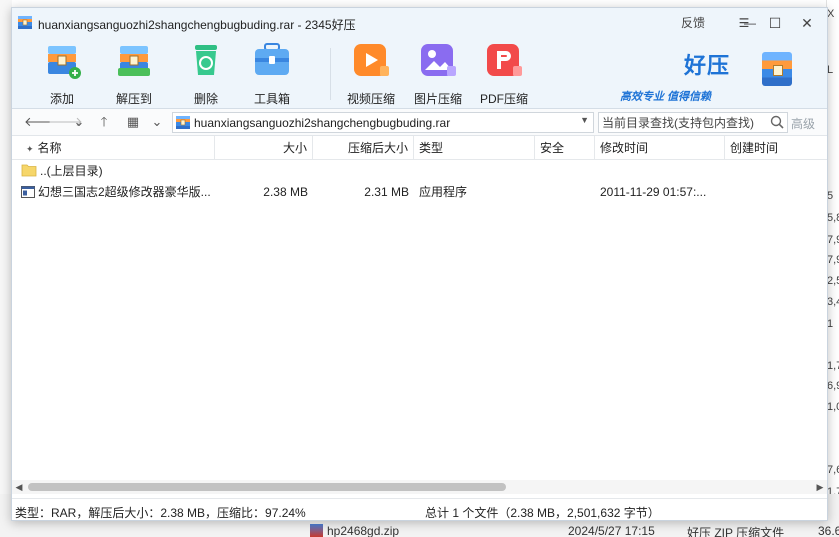  I want to click on toolbox-button: 工具箱, so click(272, 73).